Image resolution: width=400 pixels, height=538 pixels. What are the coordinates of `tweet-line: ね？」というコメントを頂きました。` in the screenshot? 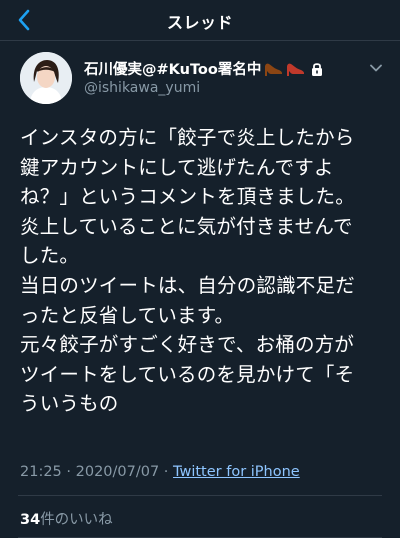 It's located at (187, 197).